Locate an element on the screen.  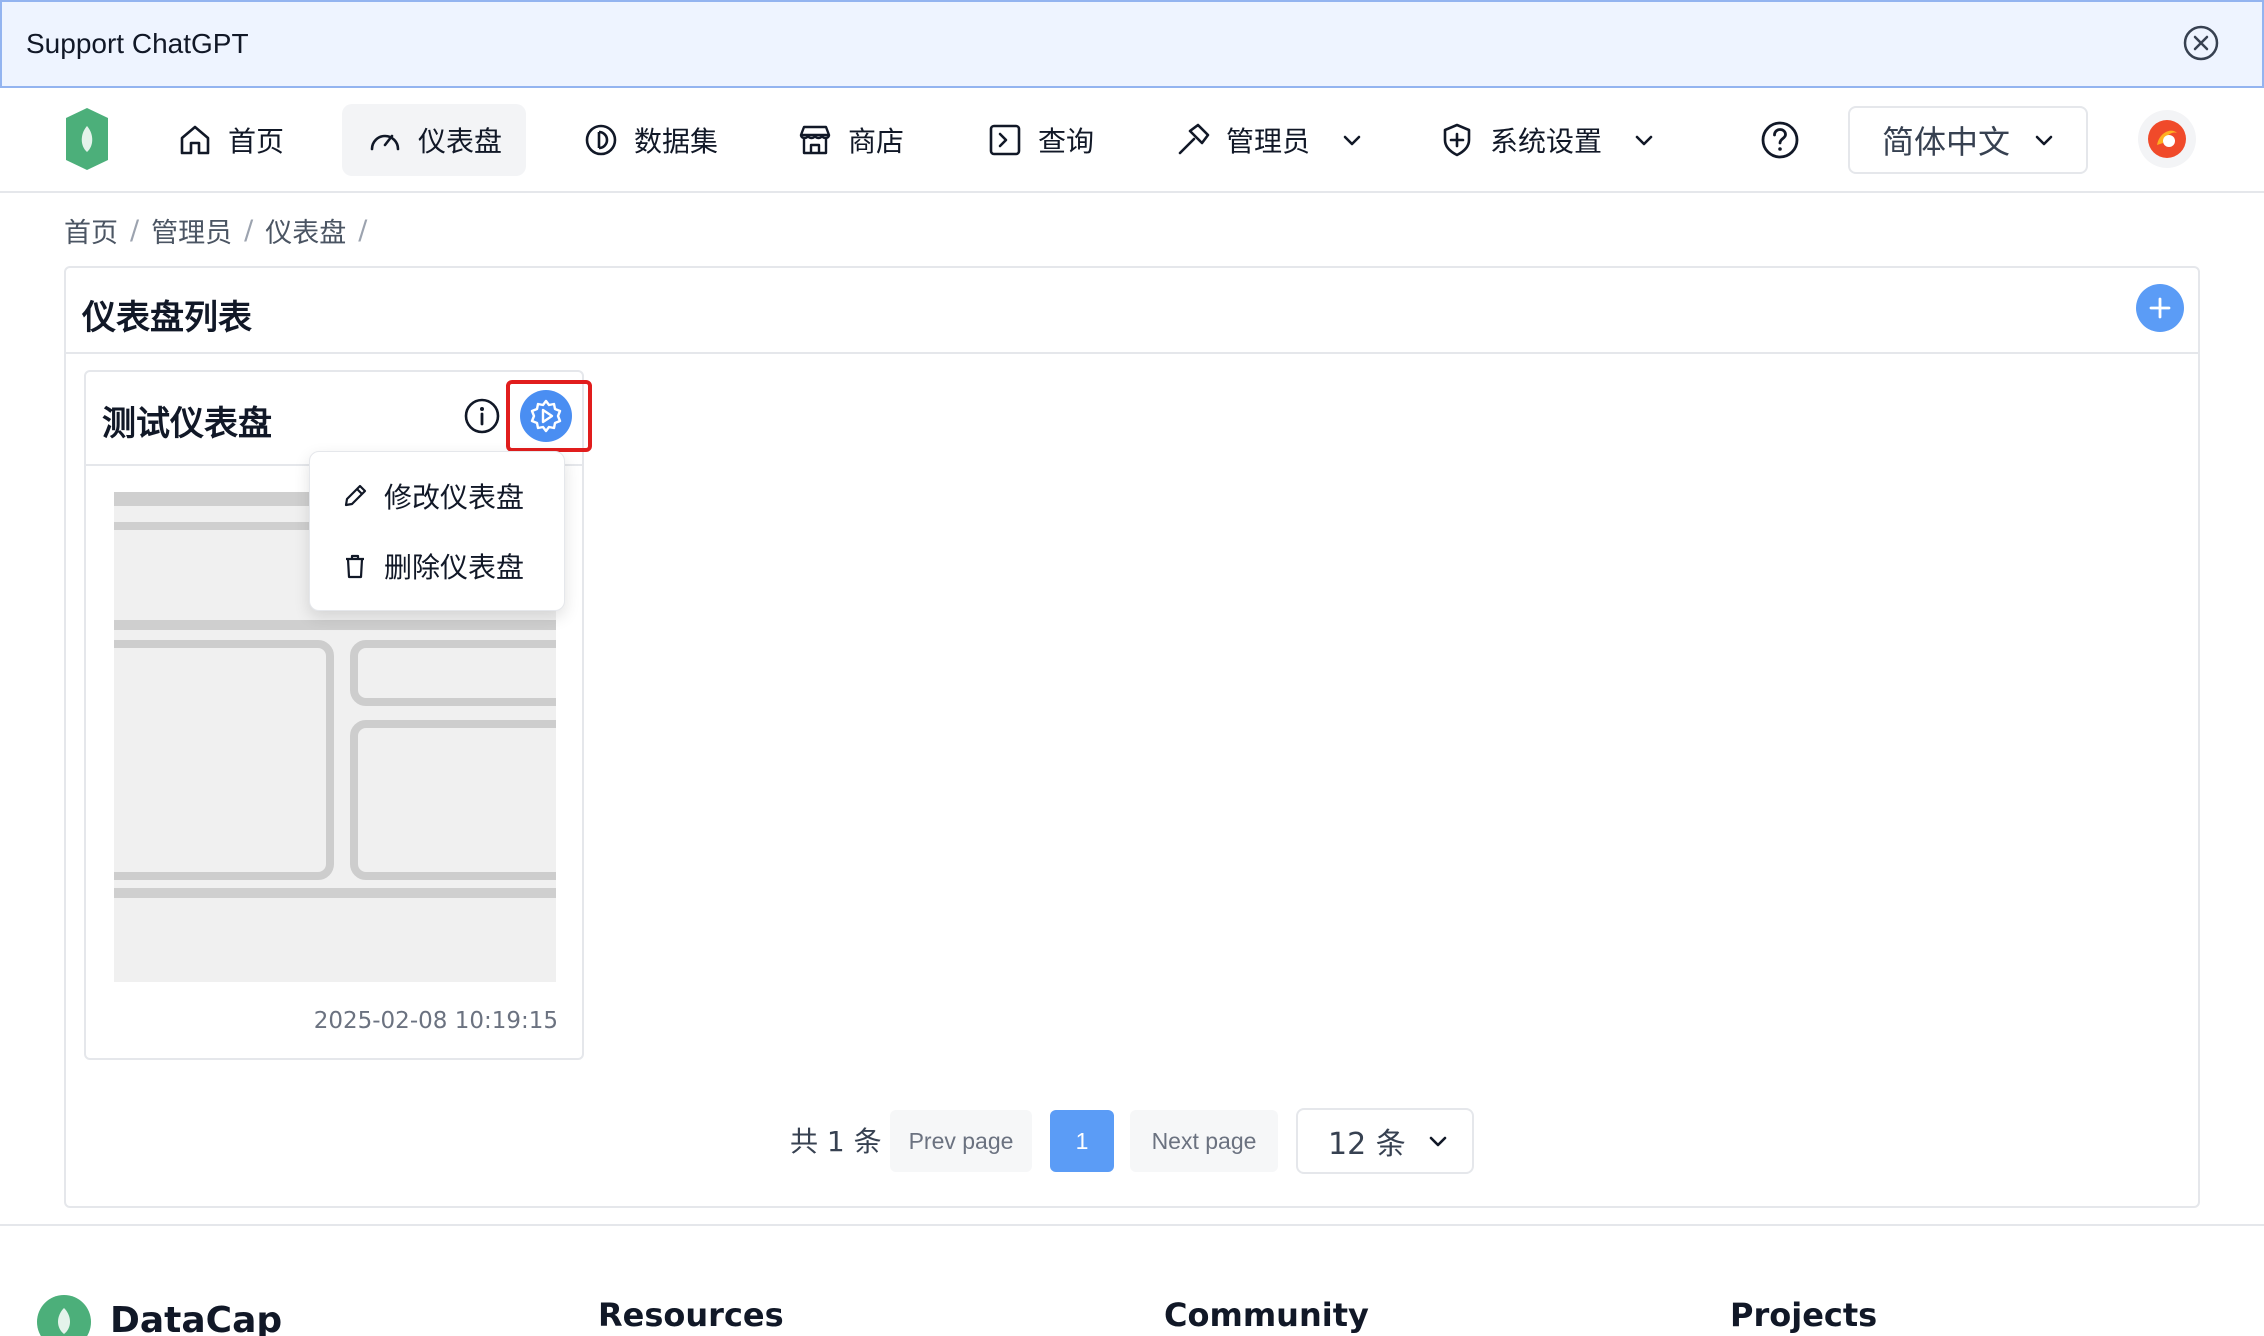
breadcrumb: 首页 / 管理员 / 仪表盘 / is located at coordinates (221, 230).